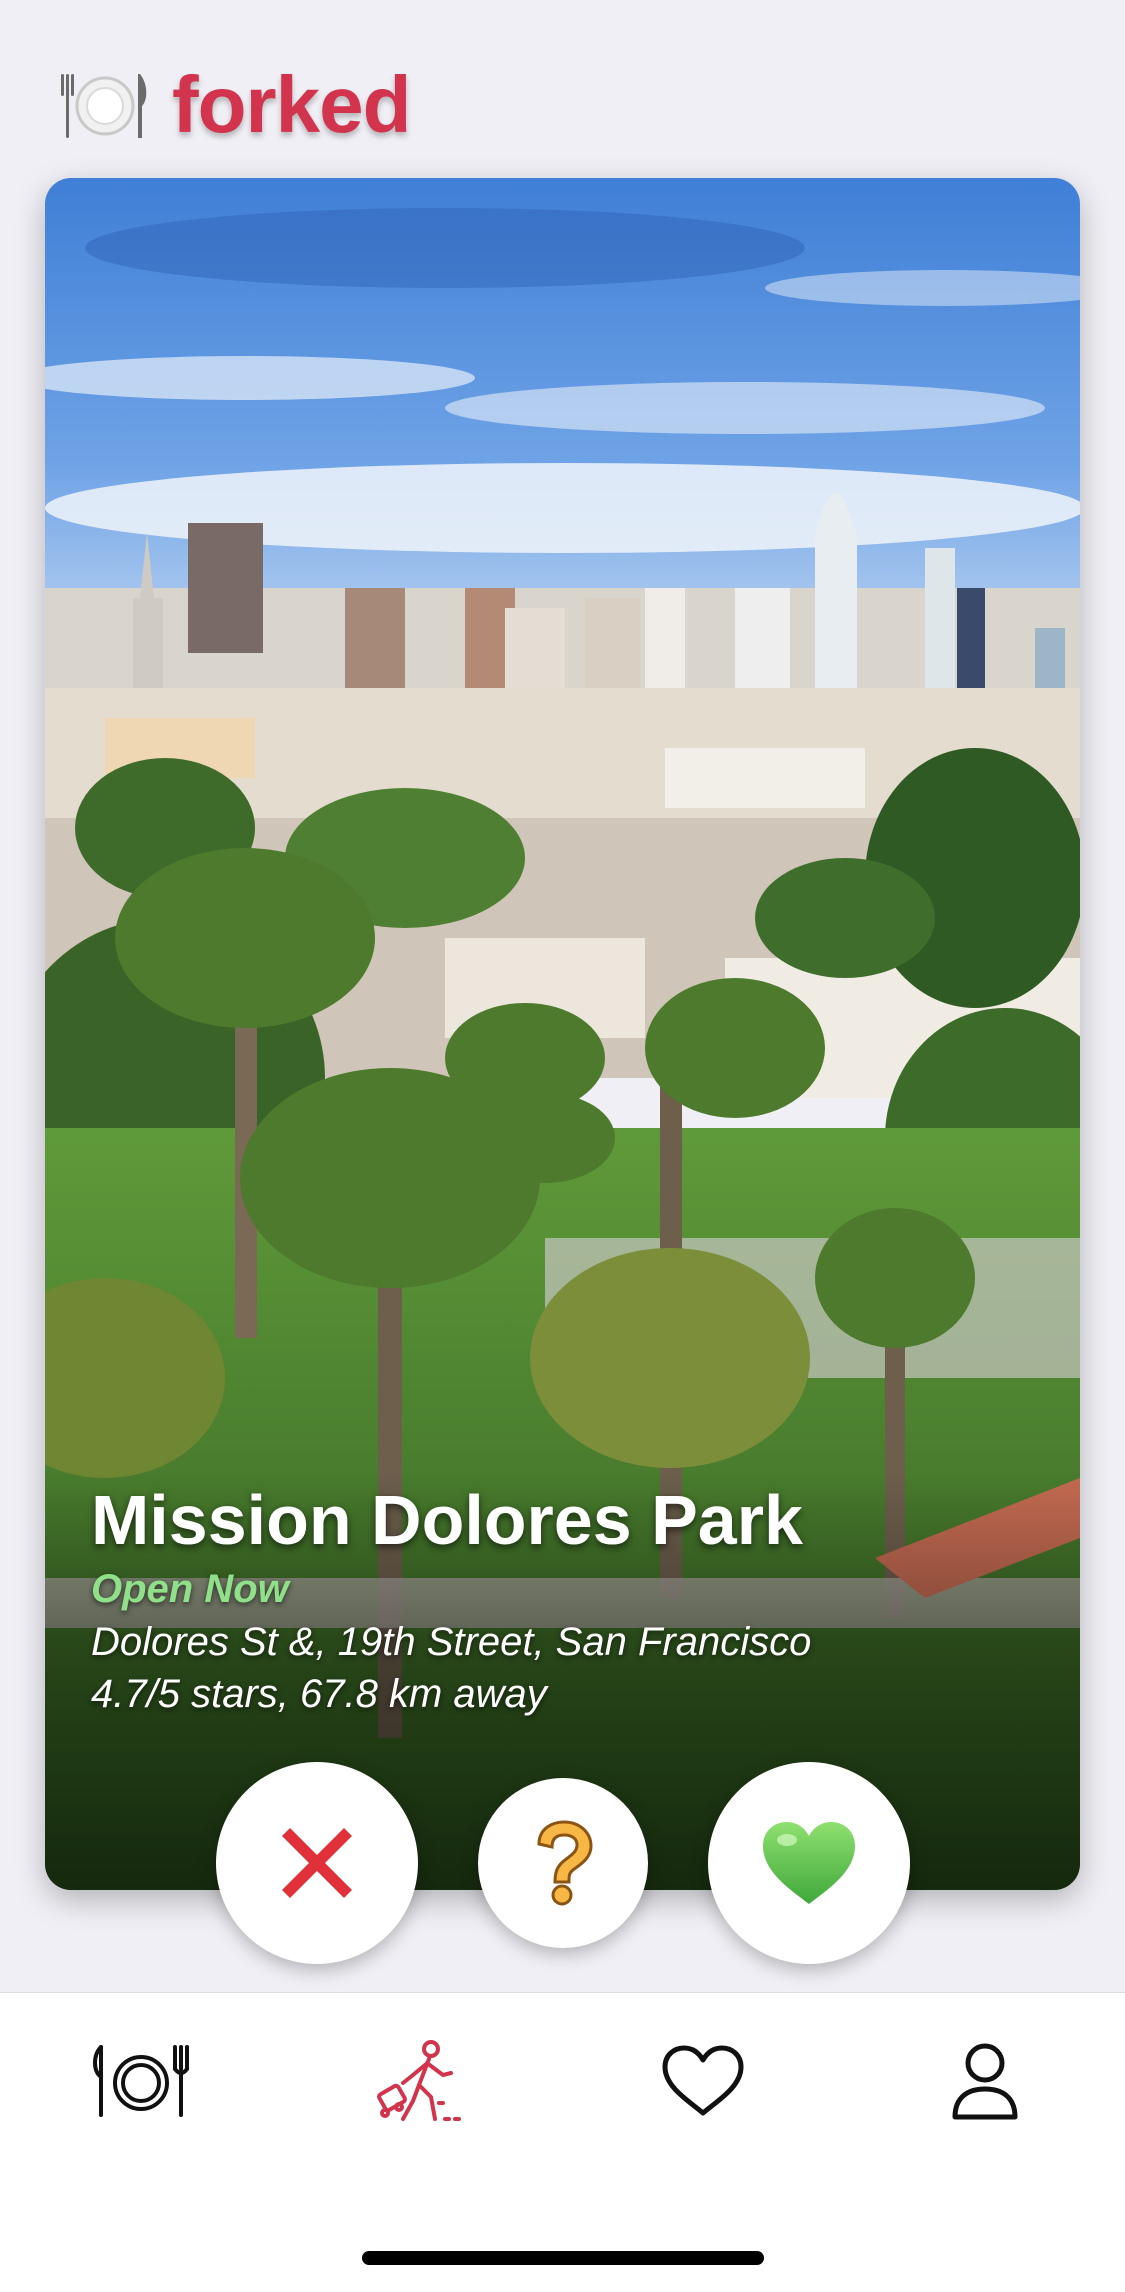 This screenshot has height=2292, width=1125. What do you see at coordinates (447, 1520) in the screenshot?
I see `place-name: Mission Dolores Park` at bounding box center [447, 1520].